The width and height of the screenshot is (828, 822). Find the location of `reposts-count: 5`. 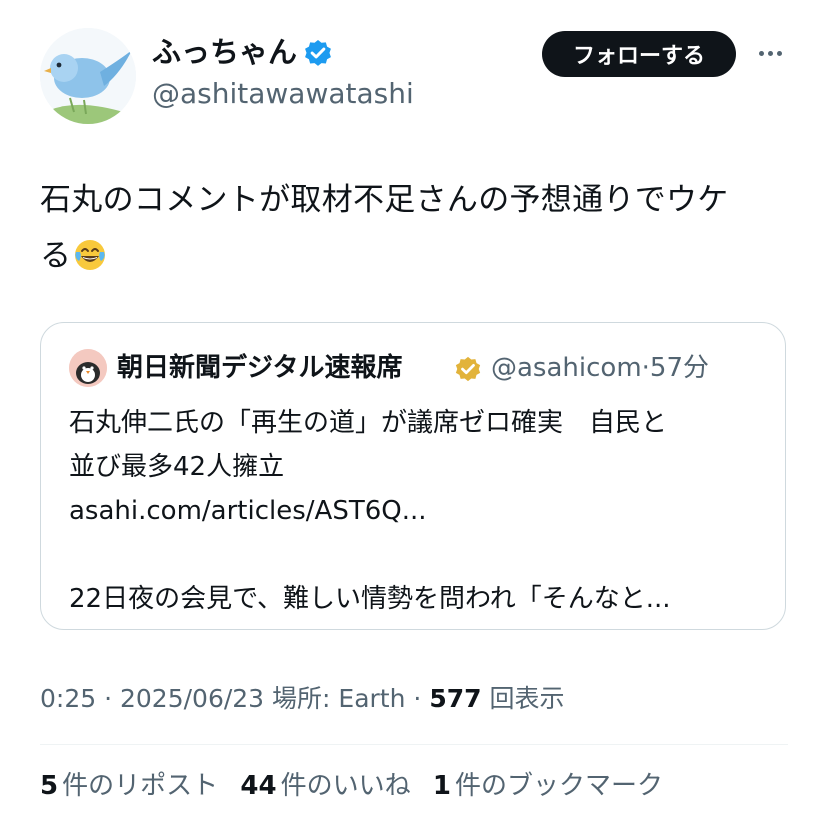

reposts-count: 5 is located at coordinates (49, 786).